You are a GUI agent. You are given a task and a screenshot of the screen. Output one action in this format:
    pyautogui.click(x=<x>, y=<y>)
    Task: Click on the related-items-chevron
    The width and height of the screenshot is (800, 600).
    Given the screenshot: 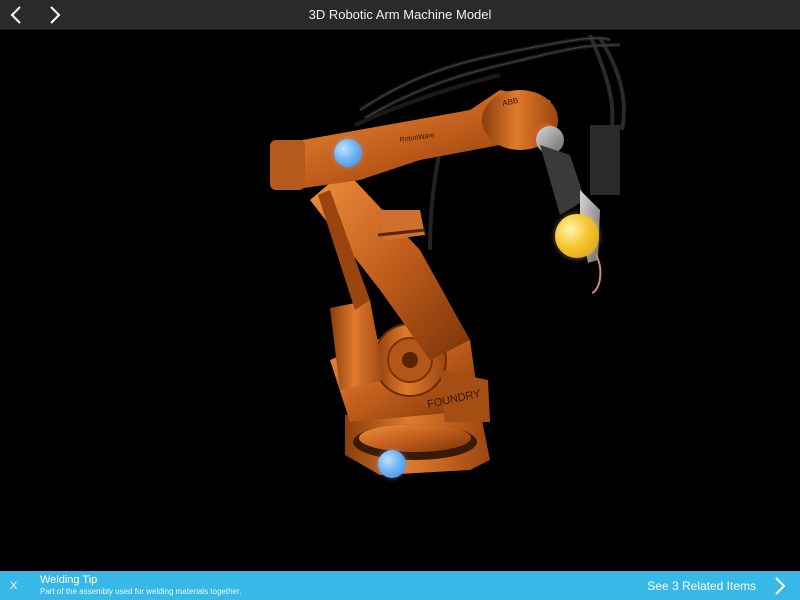 What is the action you would take?
    pyautogui.click(x=780, y=588)
    